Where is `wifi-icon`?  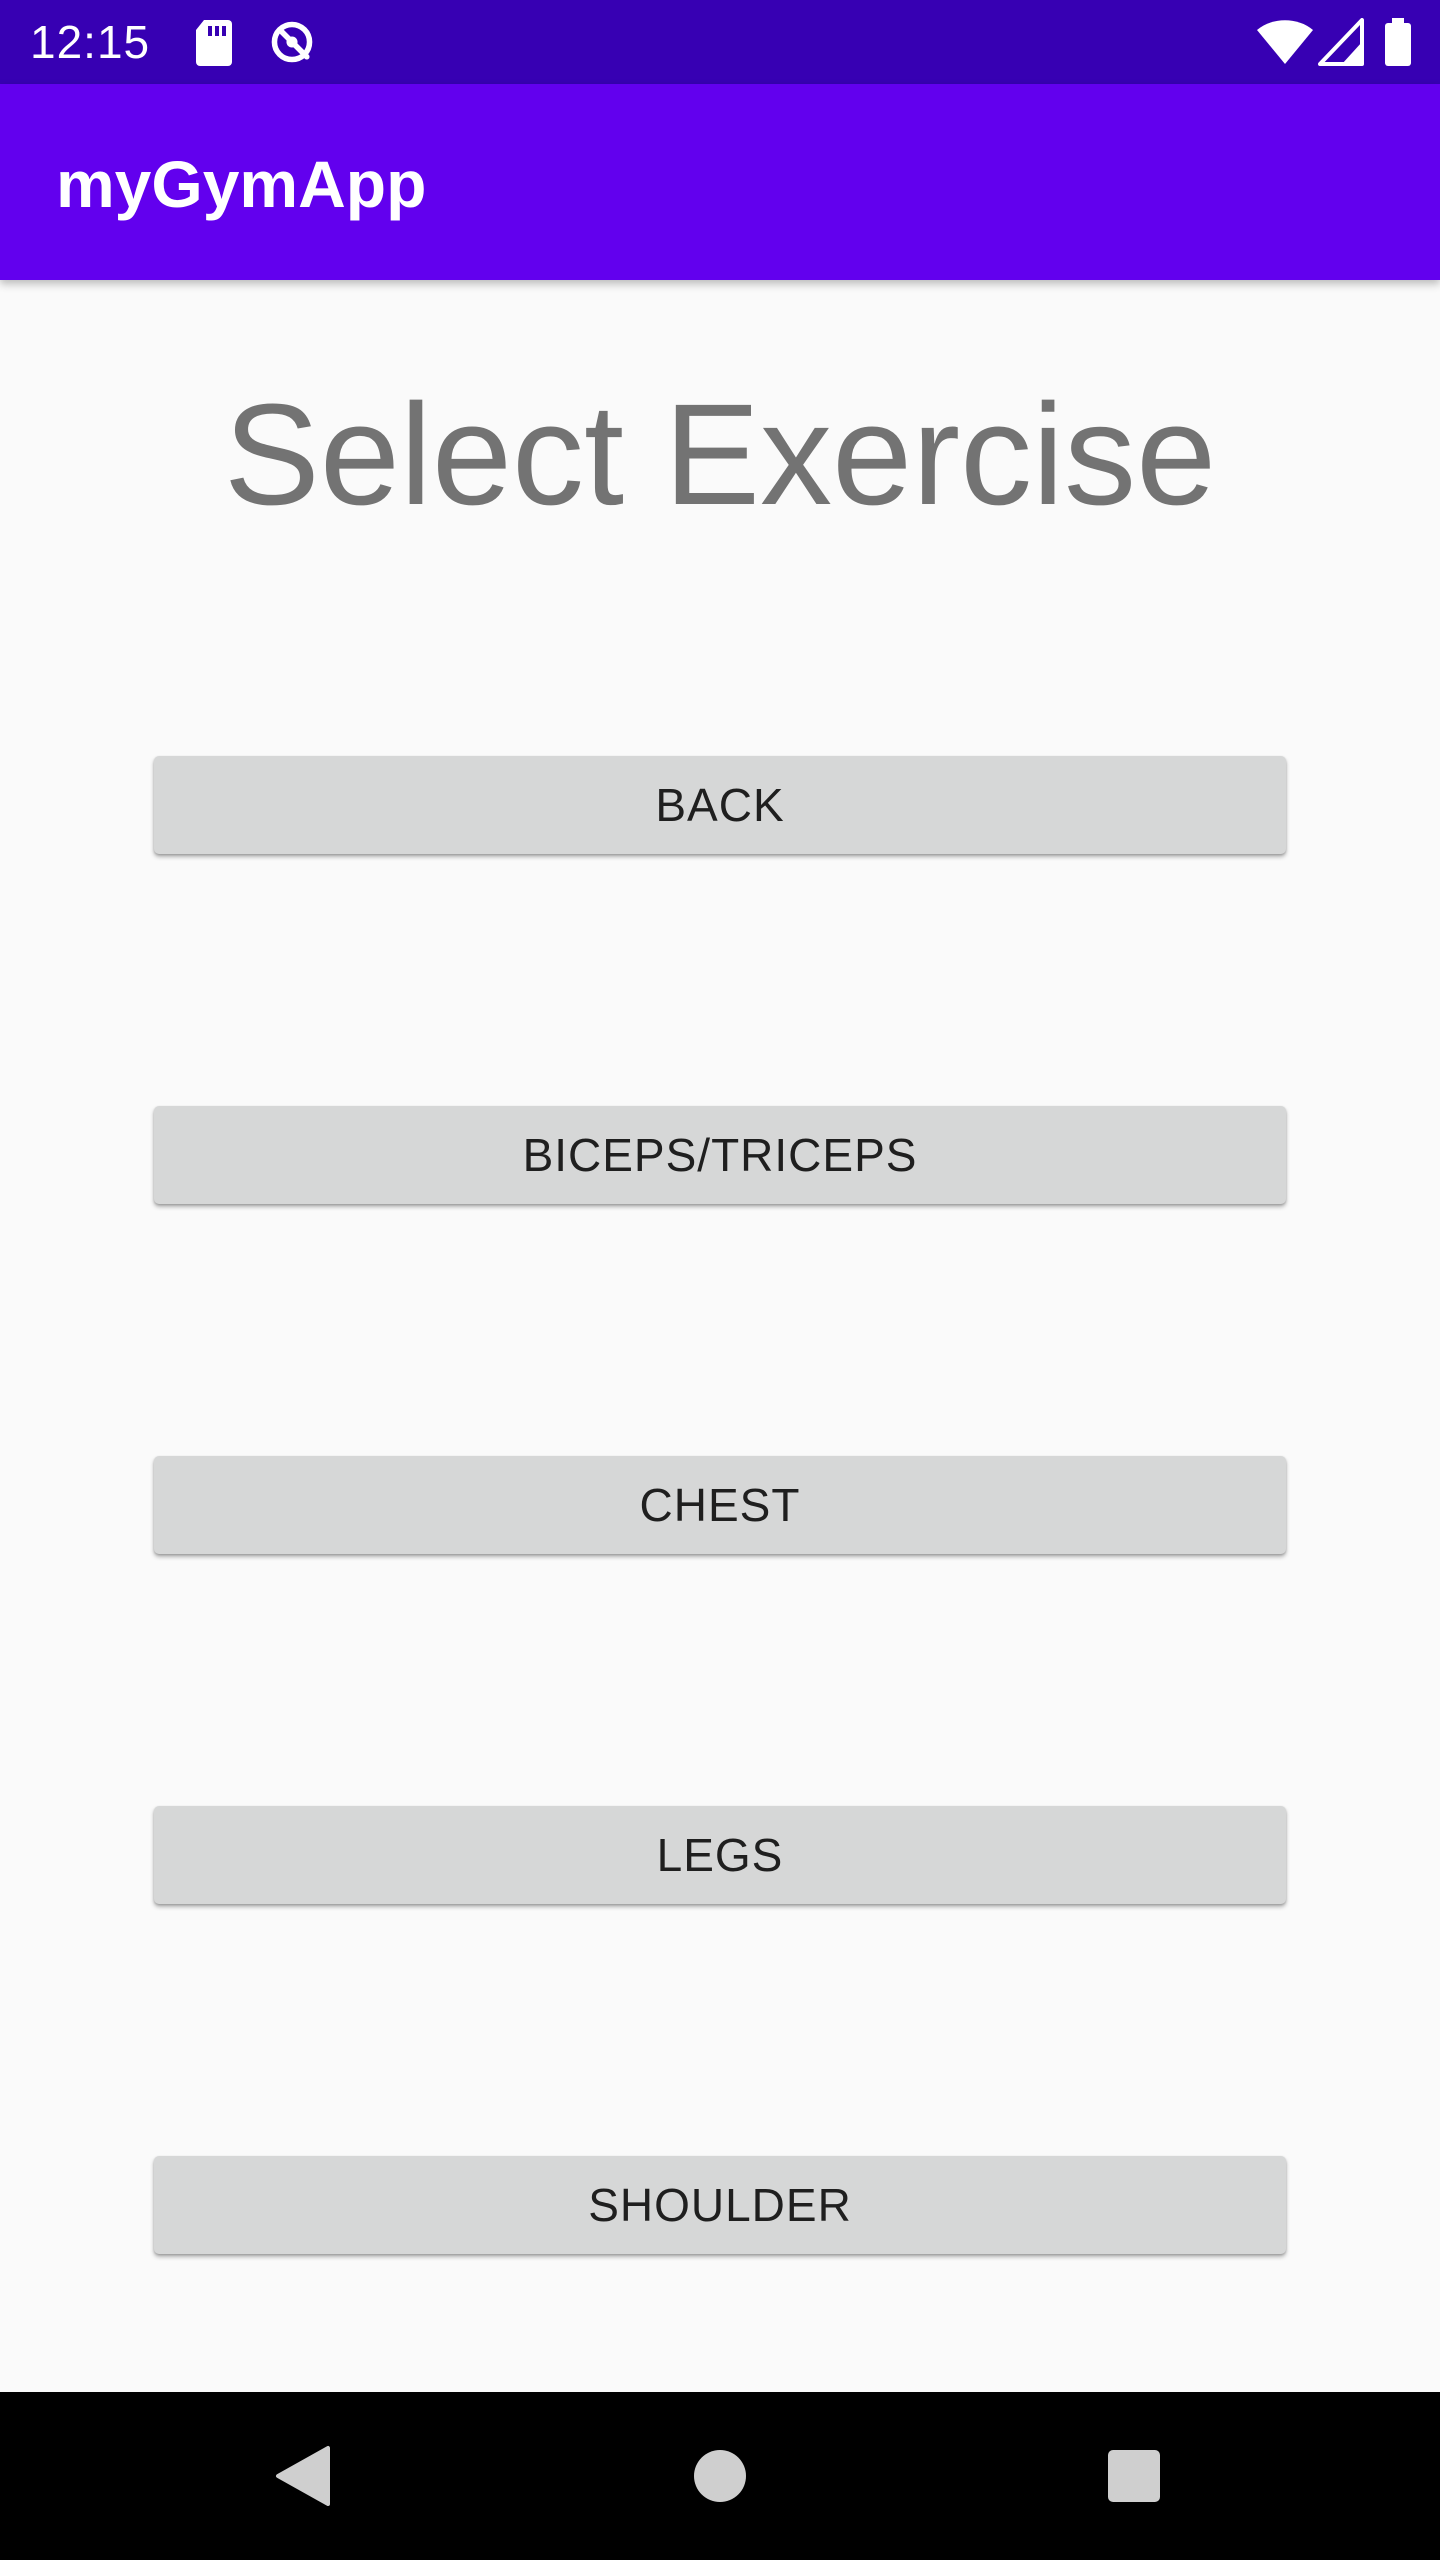
wifi-icon is located at coordinates (1285, 42).